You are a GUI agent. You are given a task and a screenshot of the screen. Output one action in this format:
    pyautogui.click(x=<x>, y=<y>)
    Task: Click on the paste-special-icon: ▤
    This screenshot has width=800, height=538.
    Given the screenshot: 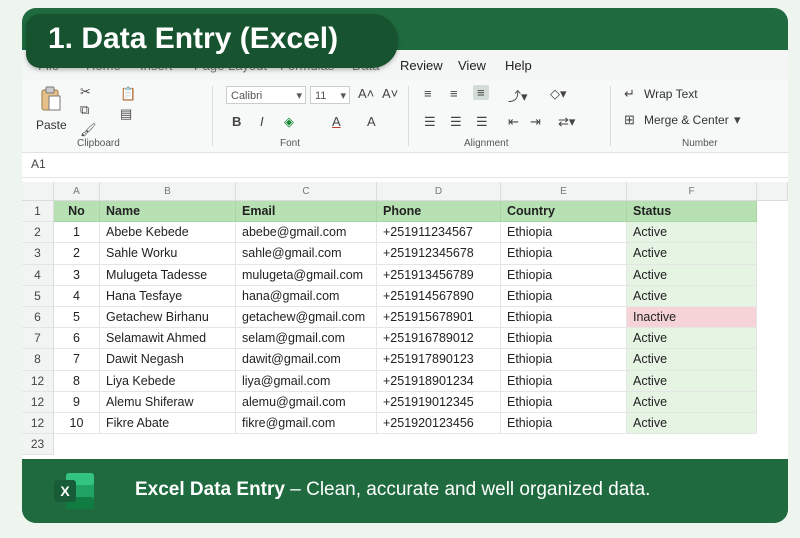 What is the action you would take?
    pyautogui.click(x=126, y=114)
    